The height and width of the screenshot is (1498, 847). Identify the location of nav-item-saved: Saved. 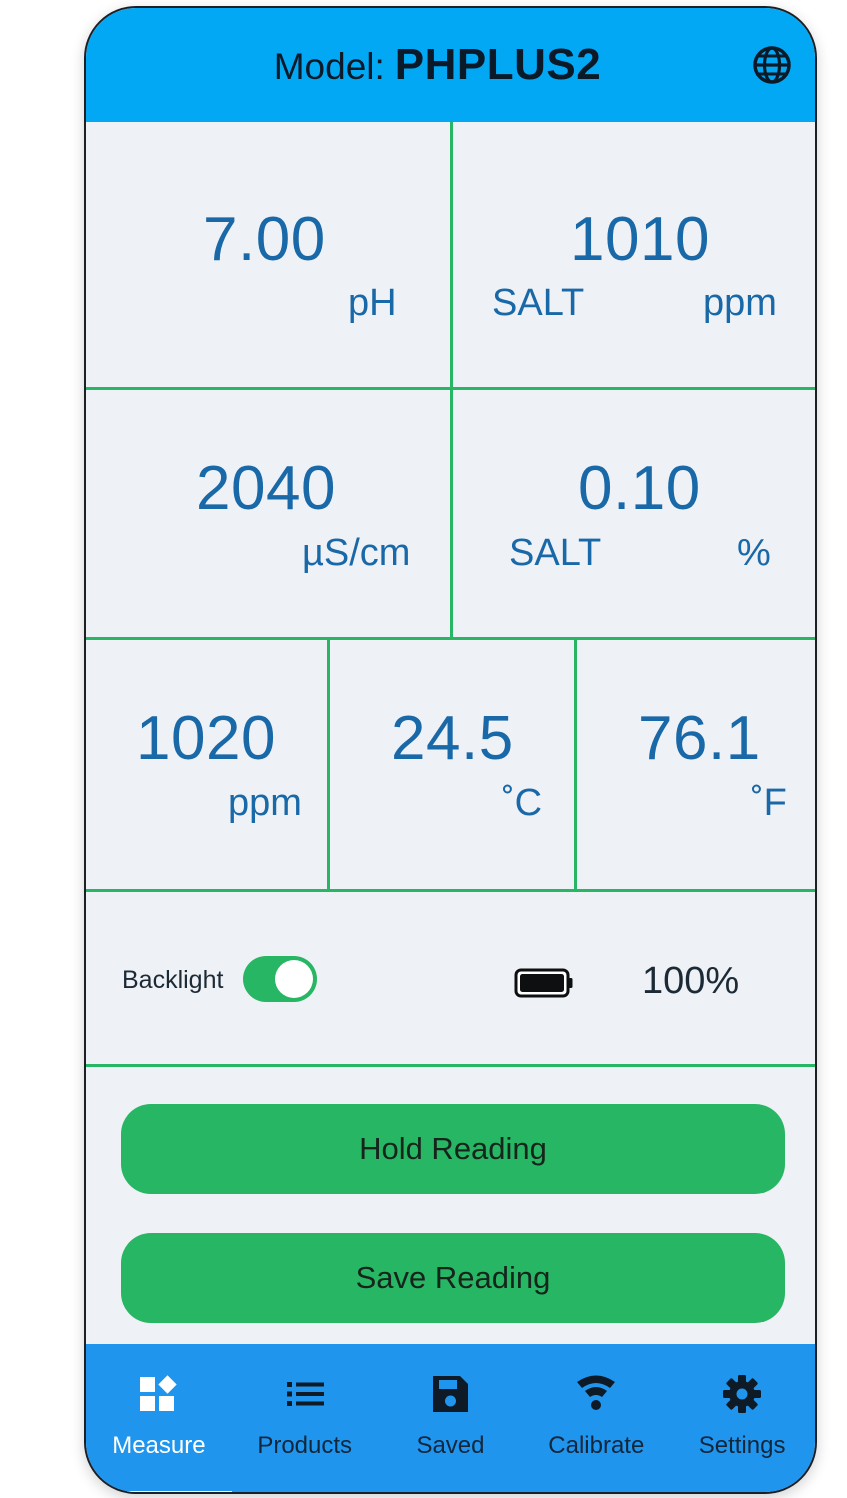
(451, 1418).